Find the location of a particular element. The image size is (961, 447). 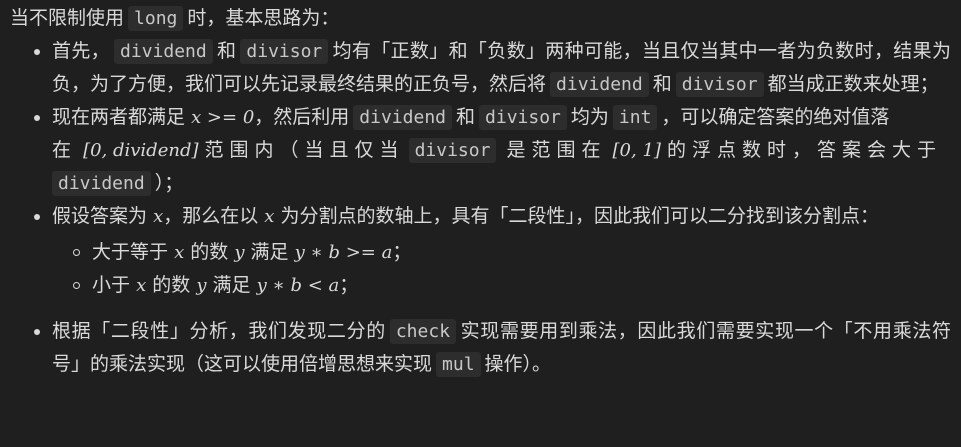

inline-code: int is located at coordinates (635, 117).